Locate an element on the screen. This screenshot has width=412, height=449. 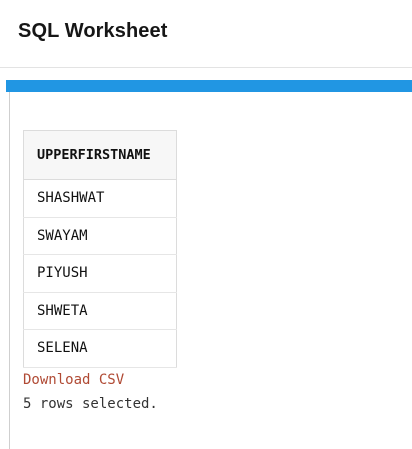
table-cell: SHWETA is located at coordinates (100, 311).